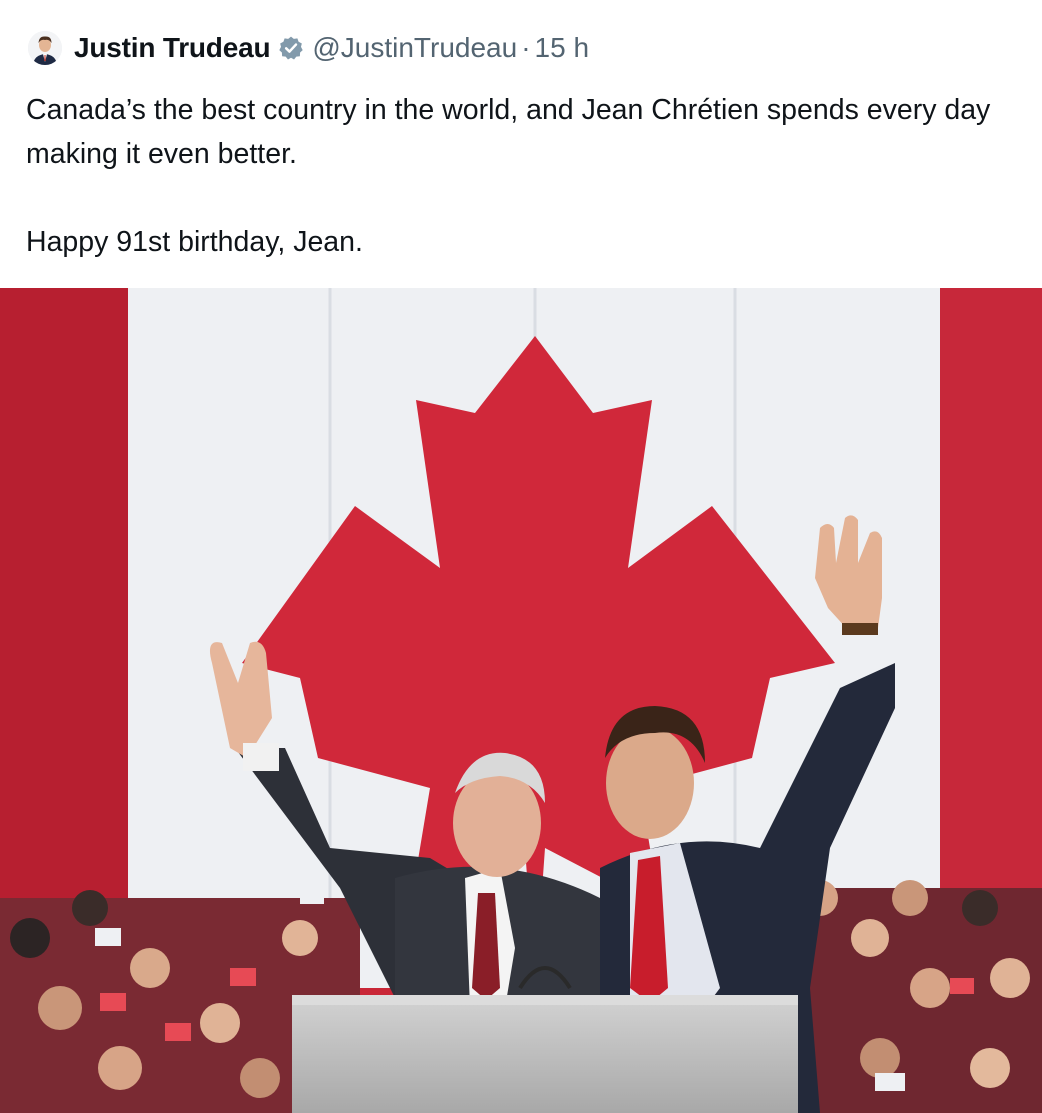 This screenshot has height=1113, width=1042. I want to click on avatar, so click(45, 48).